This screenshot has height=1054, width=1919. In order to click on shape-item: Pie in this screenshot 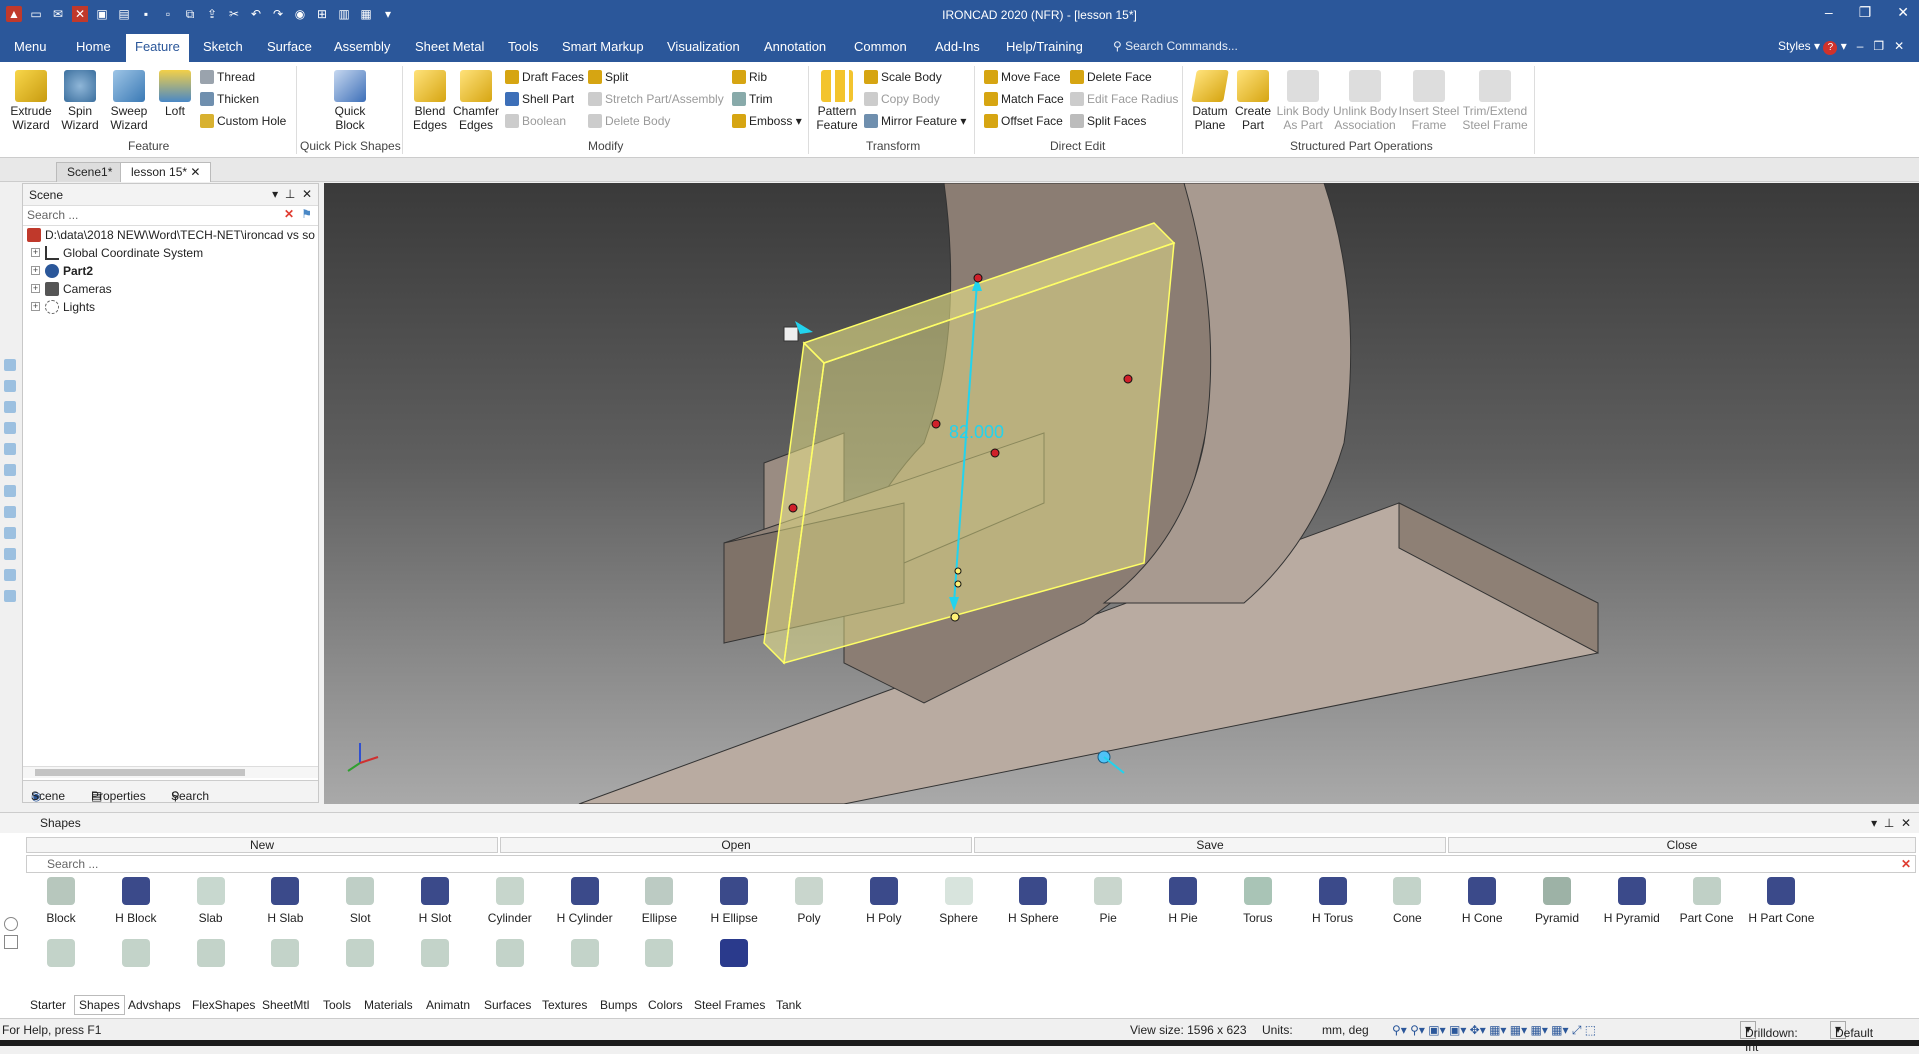, I will do `click(1108, 901)`.